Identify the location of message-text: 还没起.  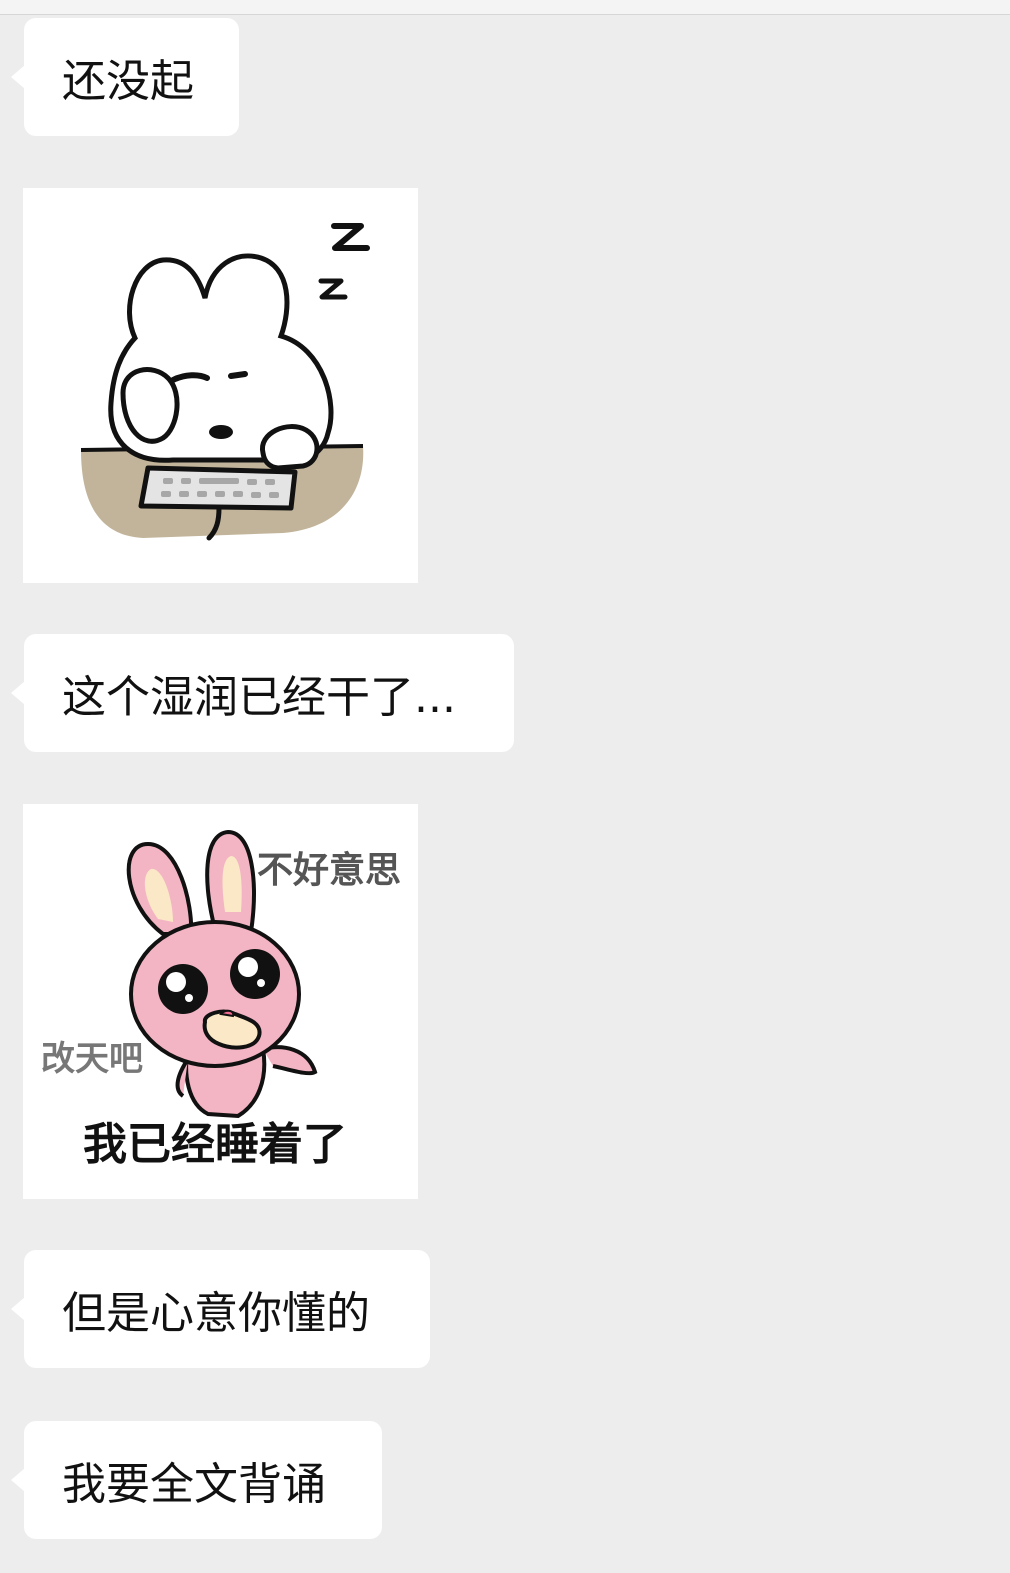
(128, 81).